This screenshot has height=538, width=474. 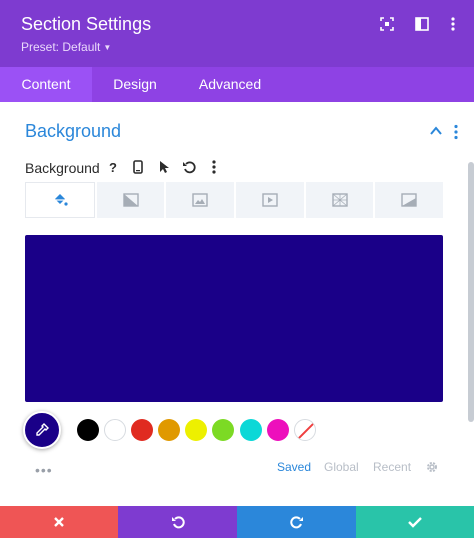 What do you see at coordinates (237, 33) in the screenshot?
I see `modal-header: Section Settings Preset: Default ▼` at bounding box center [237, 33].